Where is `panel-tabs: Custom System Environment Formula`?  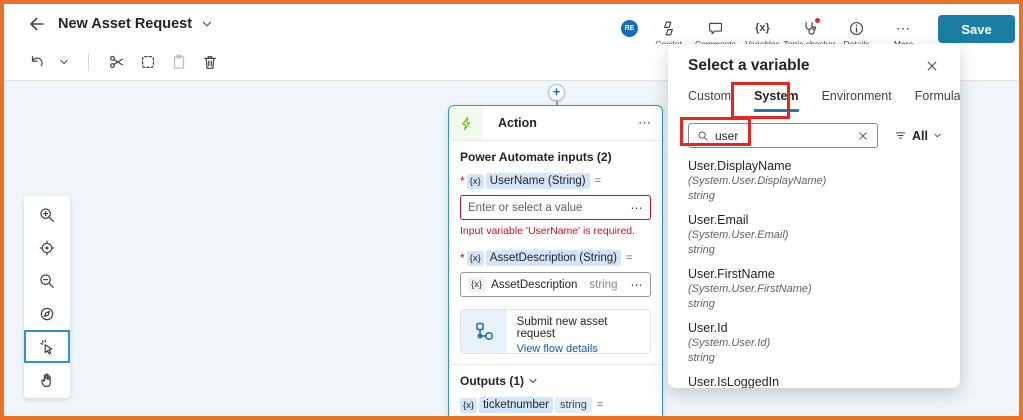
panel-tabs: Custom System Environment Formula is located at coordinates (824, 100).